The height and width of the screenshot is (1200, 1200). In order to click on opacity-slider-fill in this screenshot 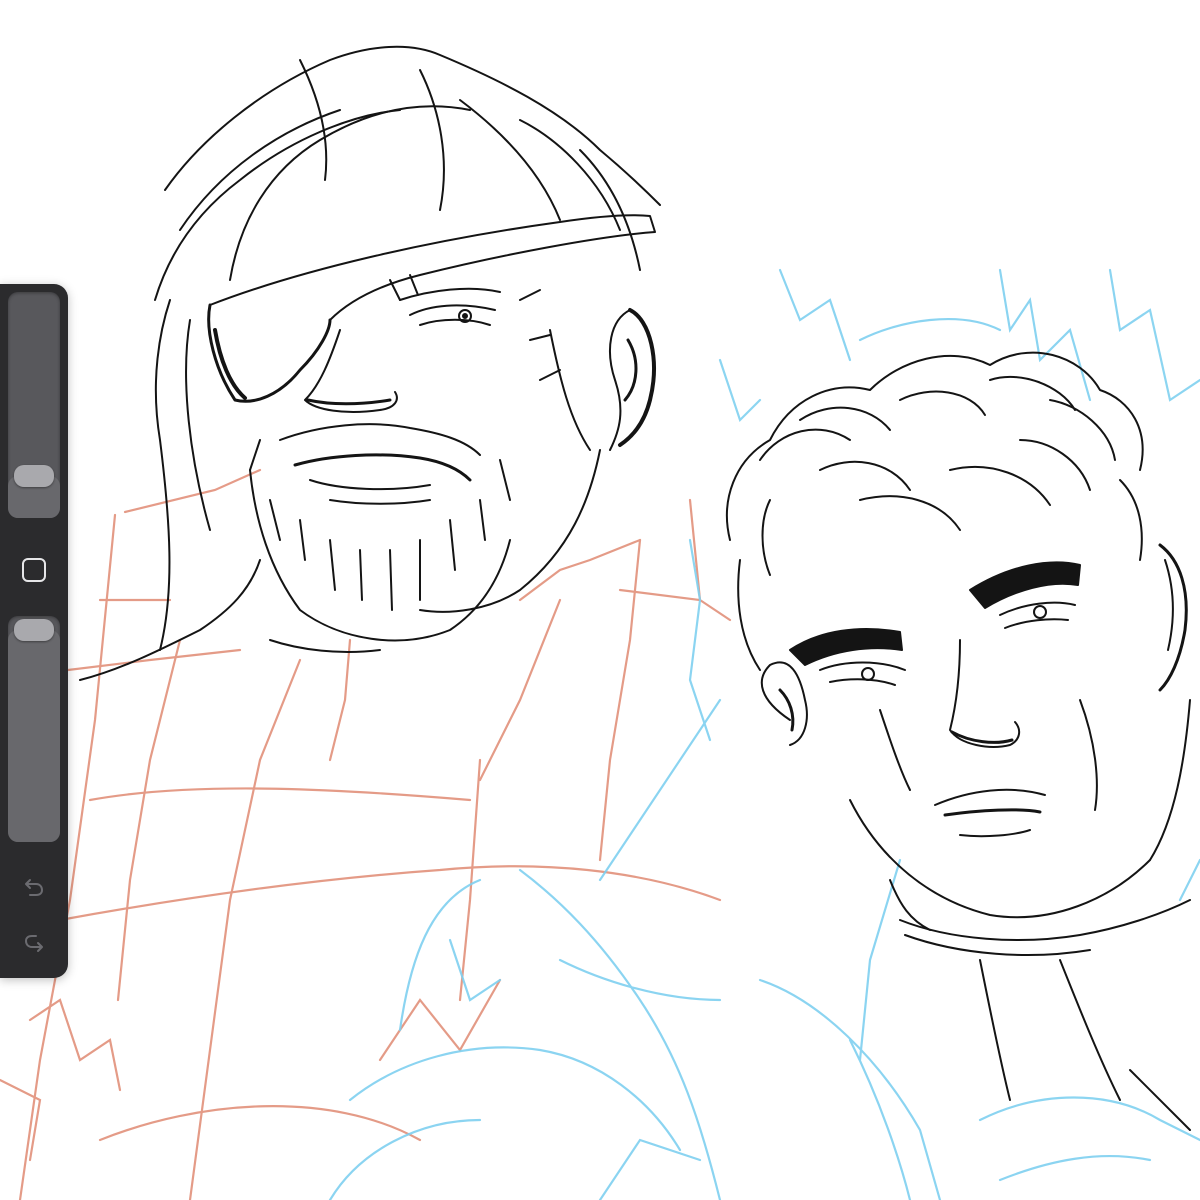, I will do `click(34, 736)`.